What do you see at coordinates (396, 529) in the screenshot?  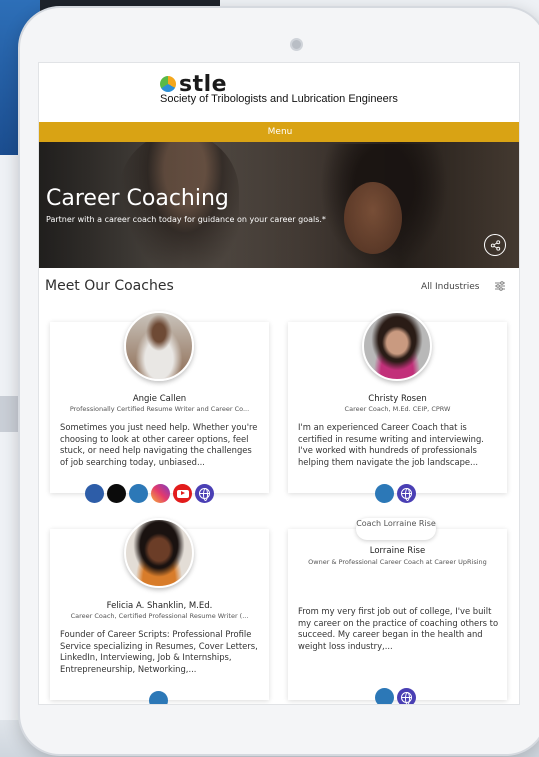 I see `coach-avatar-broken: Coach Lorraine Rise` at bounding box center [396, 529].